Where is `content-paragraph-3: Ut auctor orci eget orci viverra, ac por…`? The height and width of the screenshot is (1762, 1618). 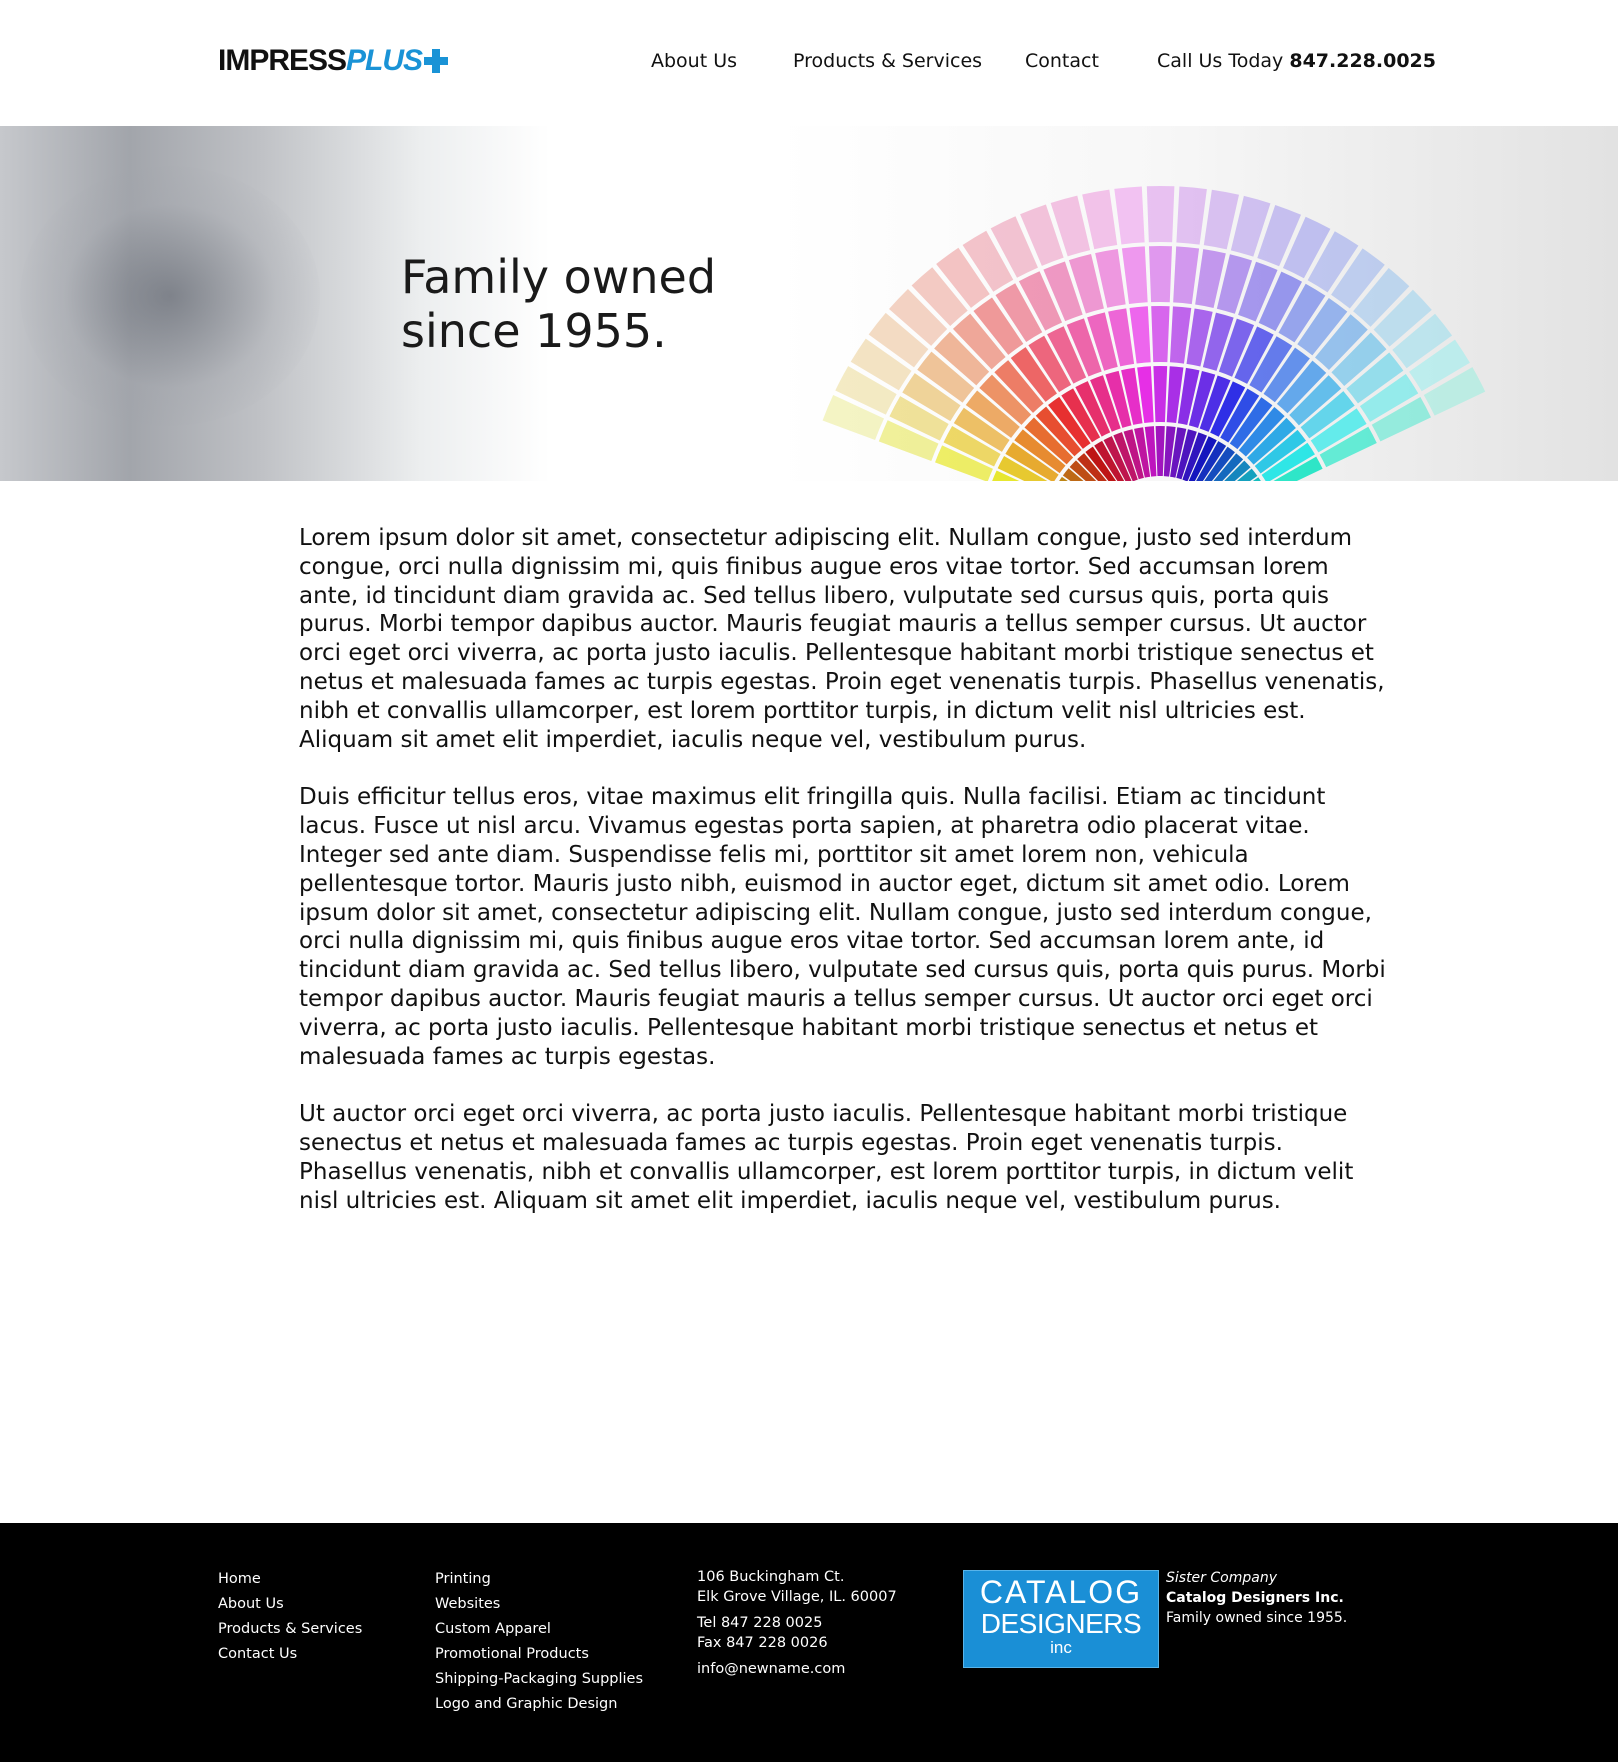 content-paragraph-3: Ut auctor orci eget orci viverra, ac por… is located at coordinates (826, 1157).